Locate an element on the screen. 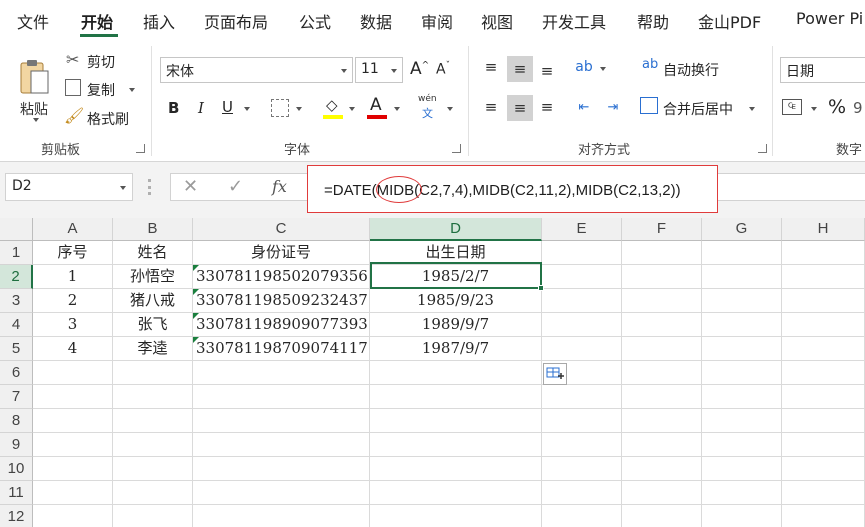 The image size is (865, 527). cell-f1 is located at coordinates (662, 253).